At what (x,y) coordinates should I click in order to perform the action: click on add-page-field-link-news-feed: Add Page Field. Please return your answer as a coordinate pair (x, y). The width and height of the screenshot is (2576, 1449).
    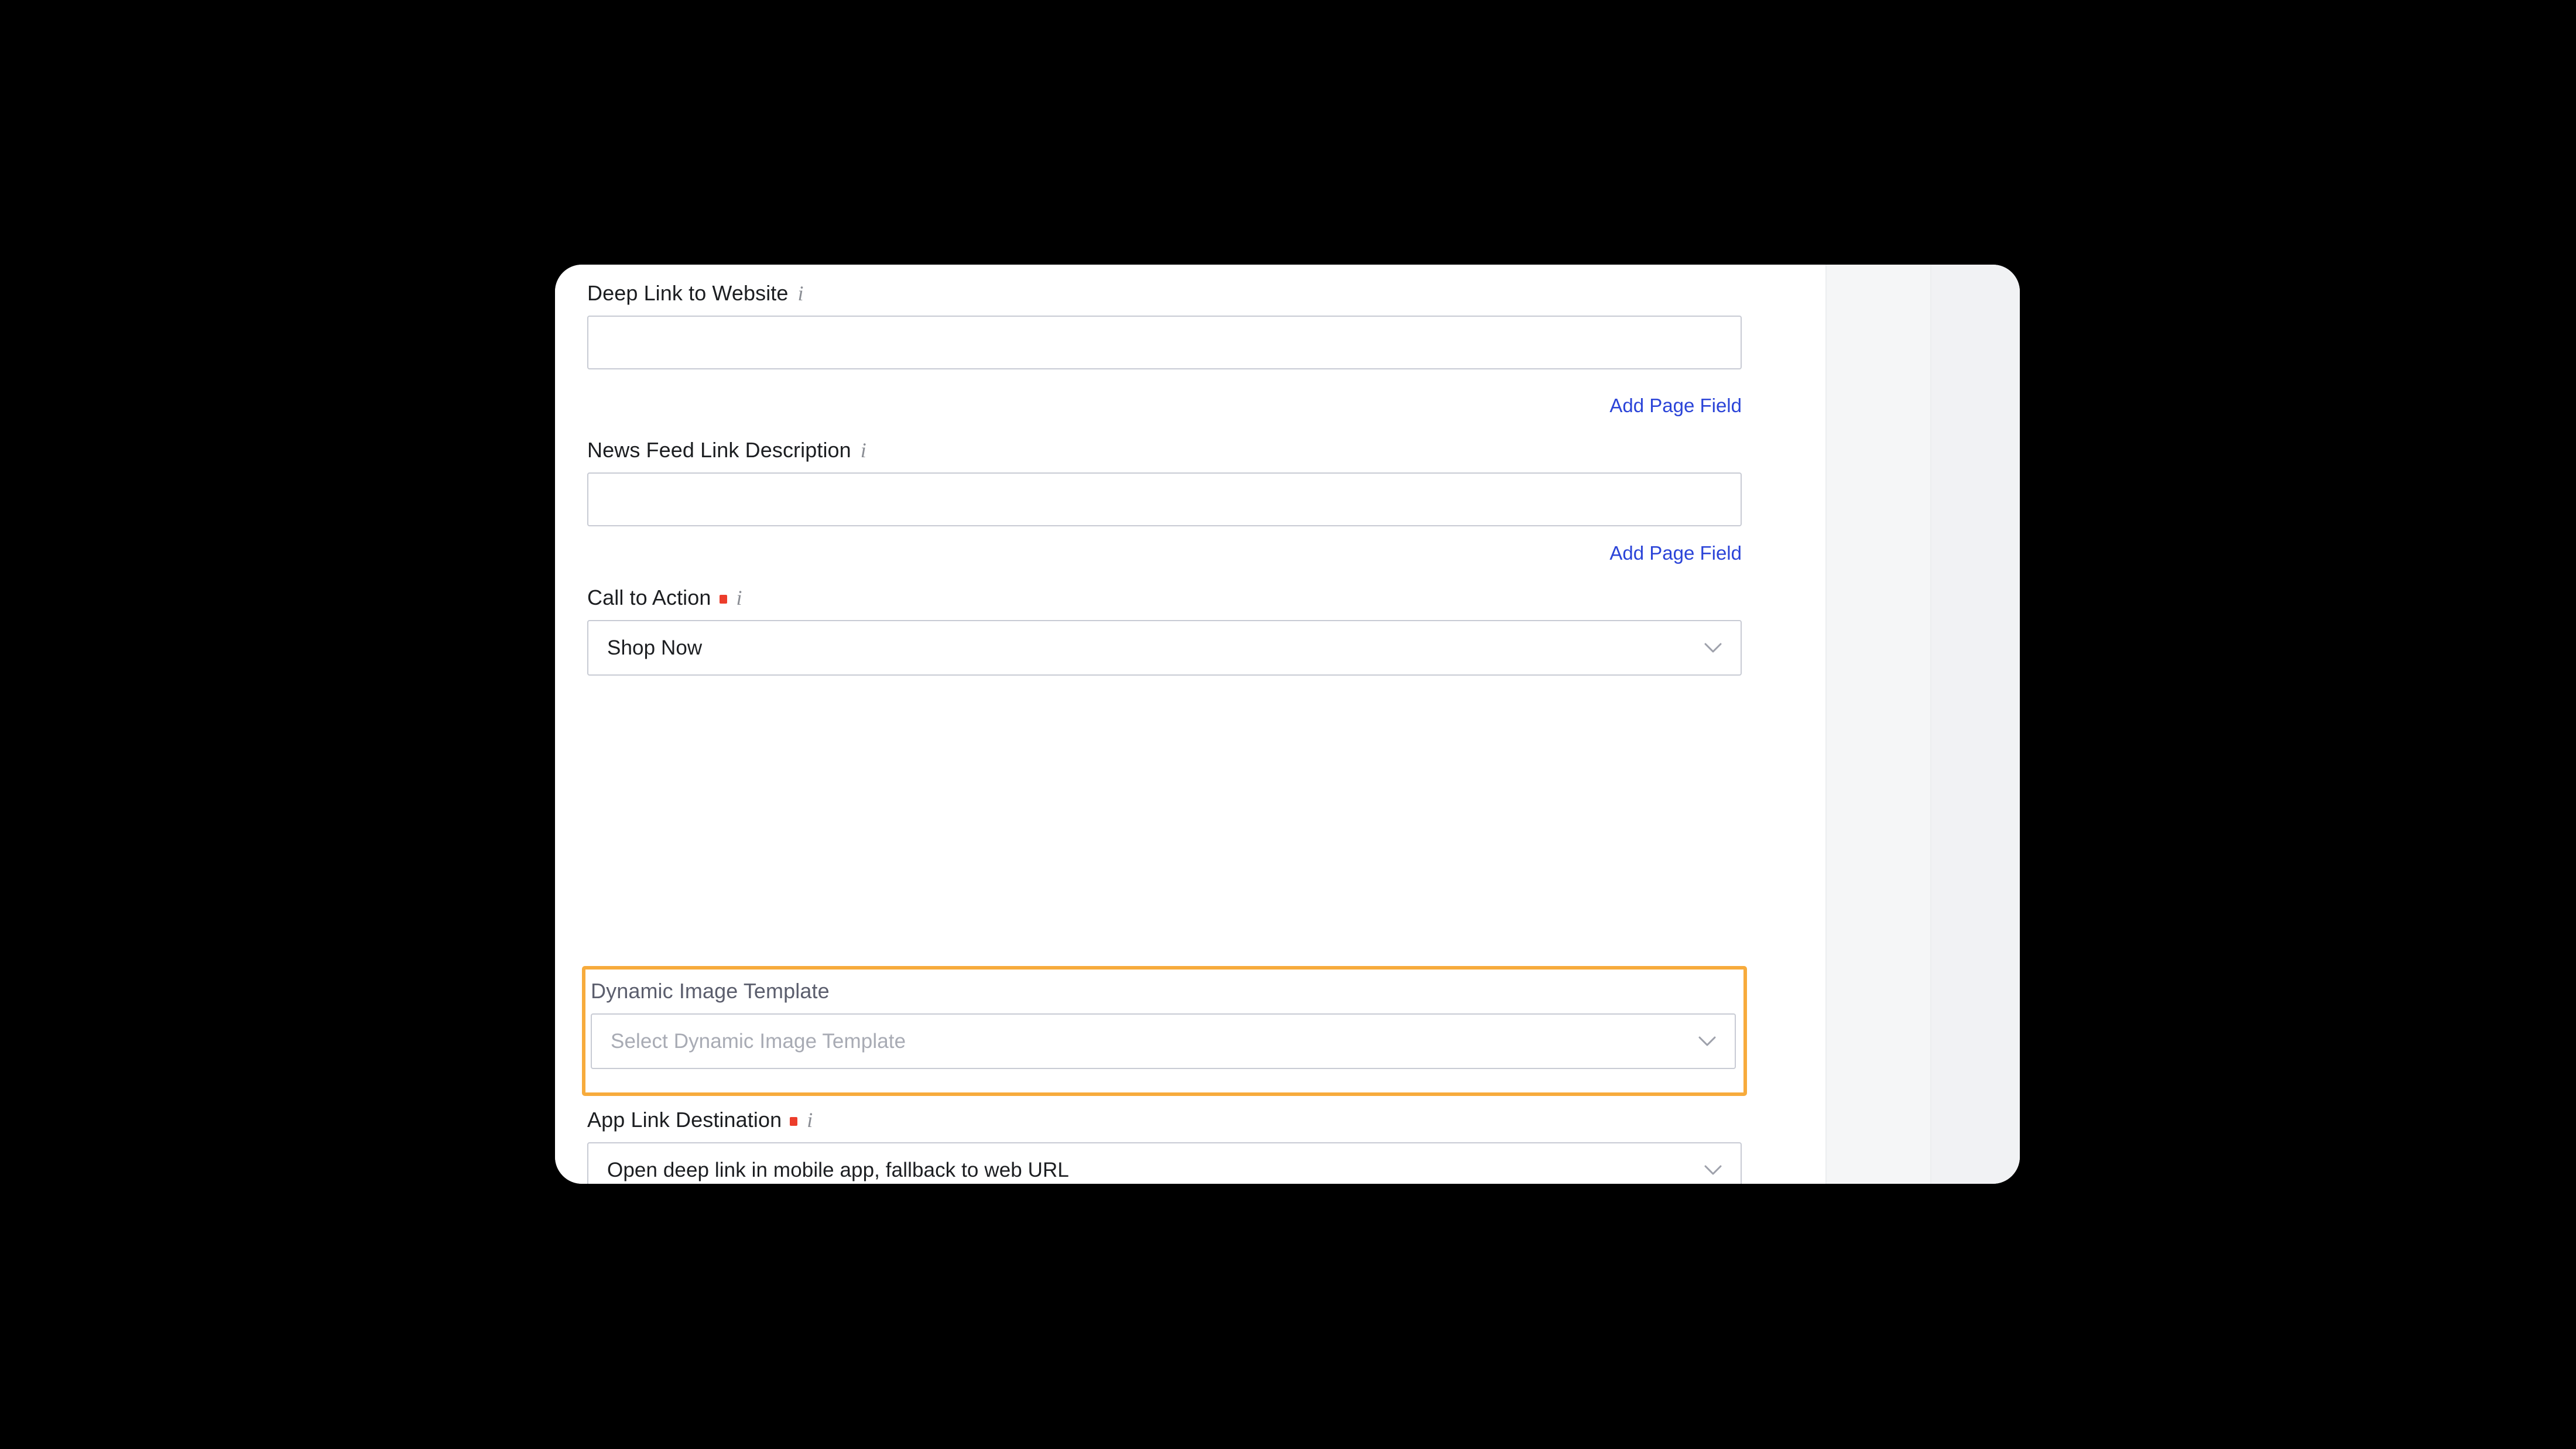
    Looking at the image, I should click on (1164, 553).